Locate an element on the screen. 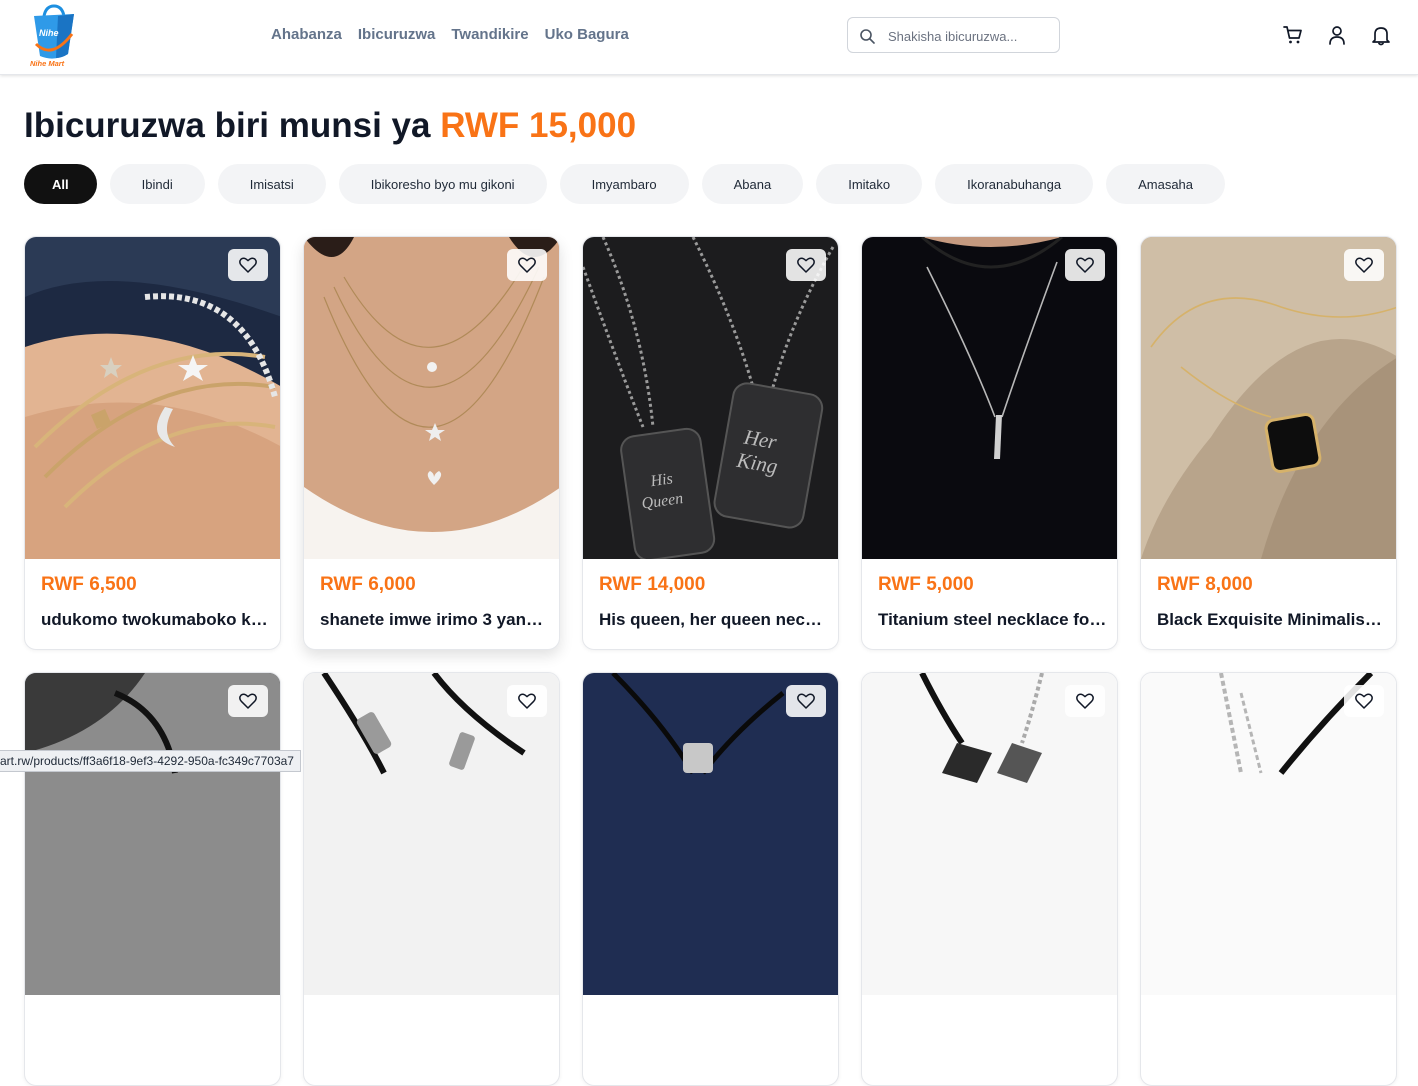  product-card: RWF 6,500 udukomo twokumaboko kuri bose is located at coordinates (152, 443).